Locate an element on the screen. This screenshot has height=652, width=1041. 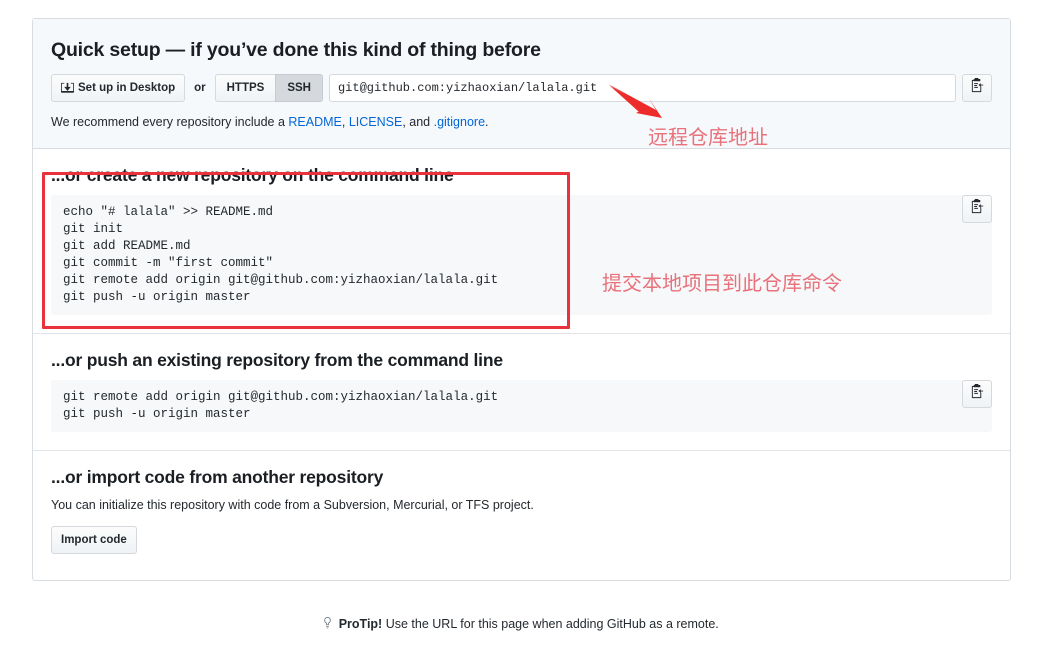
set-up-in-desktop-label: Set up in Desktop is located at coordinates (127, 88).